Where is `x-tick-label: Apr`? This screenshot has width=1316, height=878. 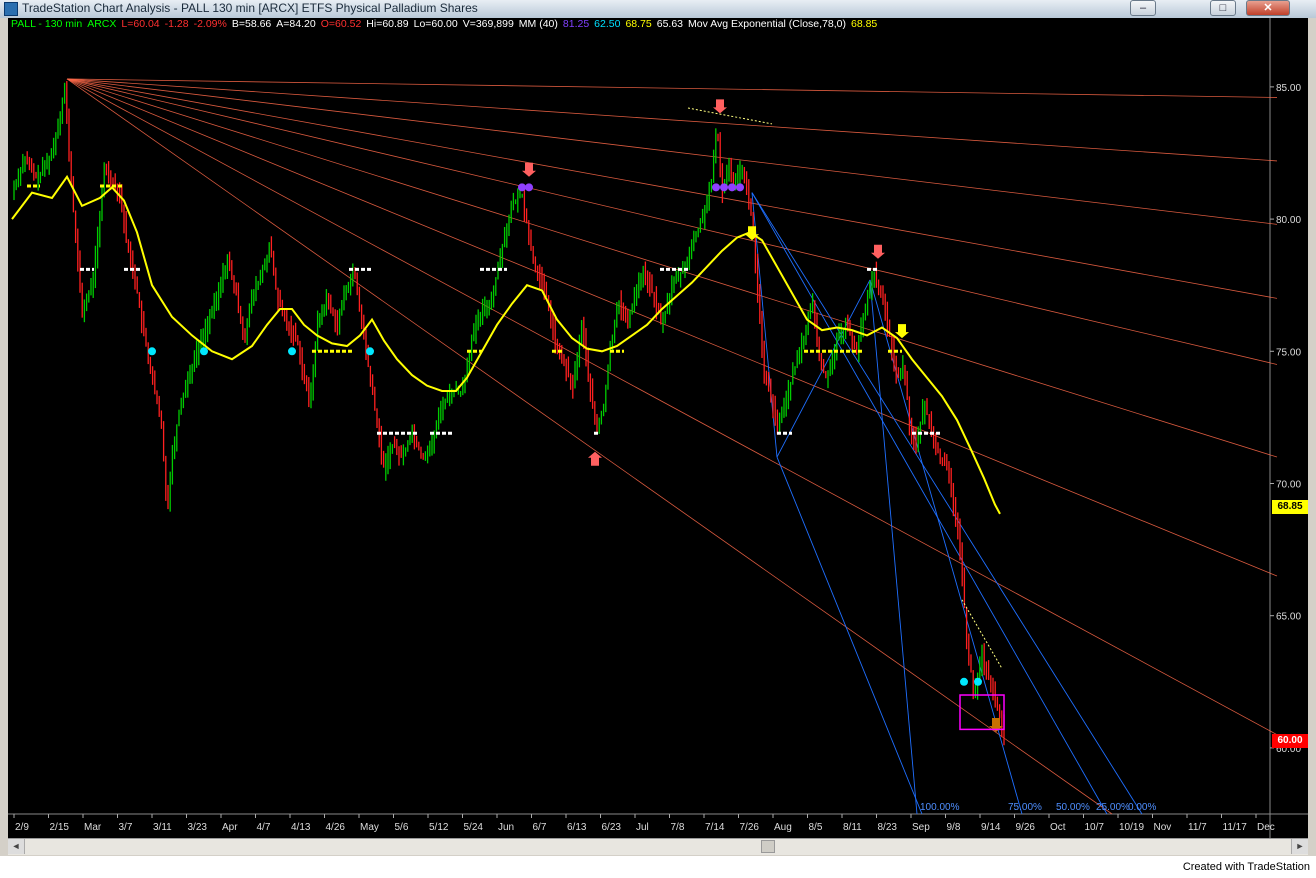
x-tick-label: Apr is located at coordinates (230, 827).